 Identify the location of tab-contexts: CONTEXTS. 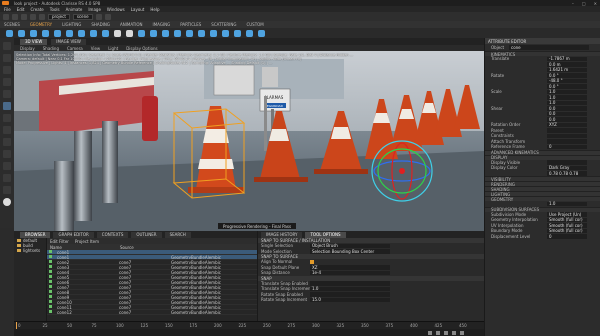
(112, 234).